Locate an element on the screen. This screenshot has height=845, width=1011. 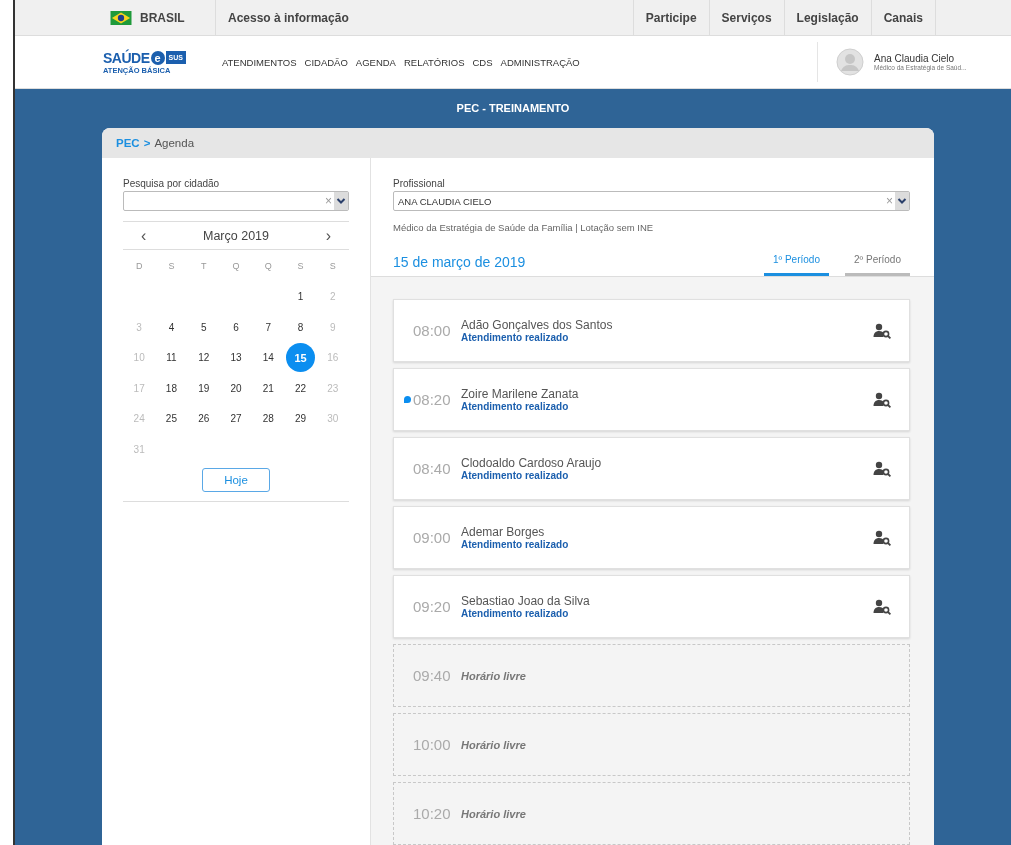
access-info-link: Acesso à informação is located at coordinates (424, 17).